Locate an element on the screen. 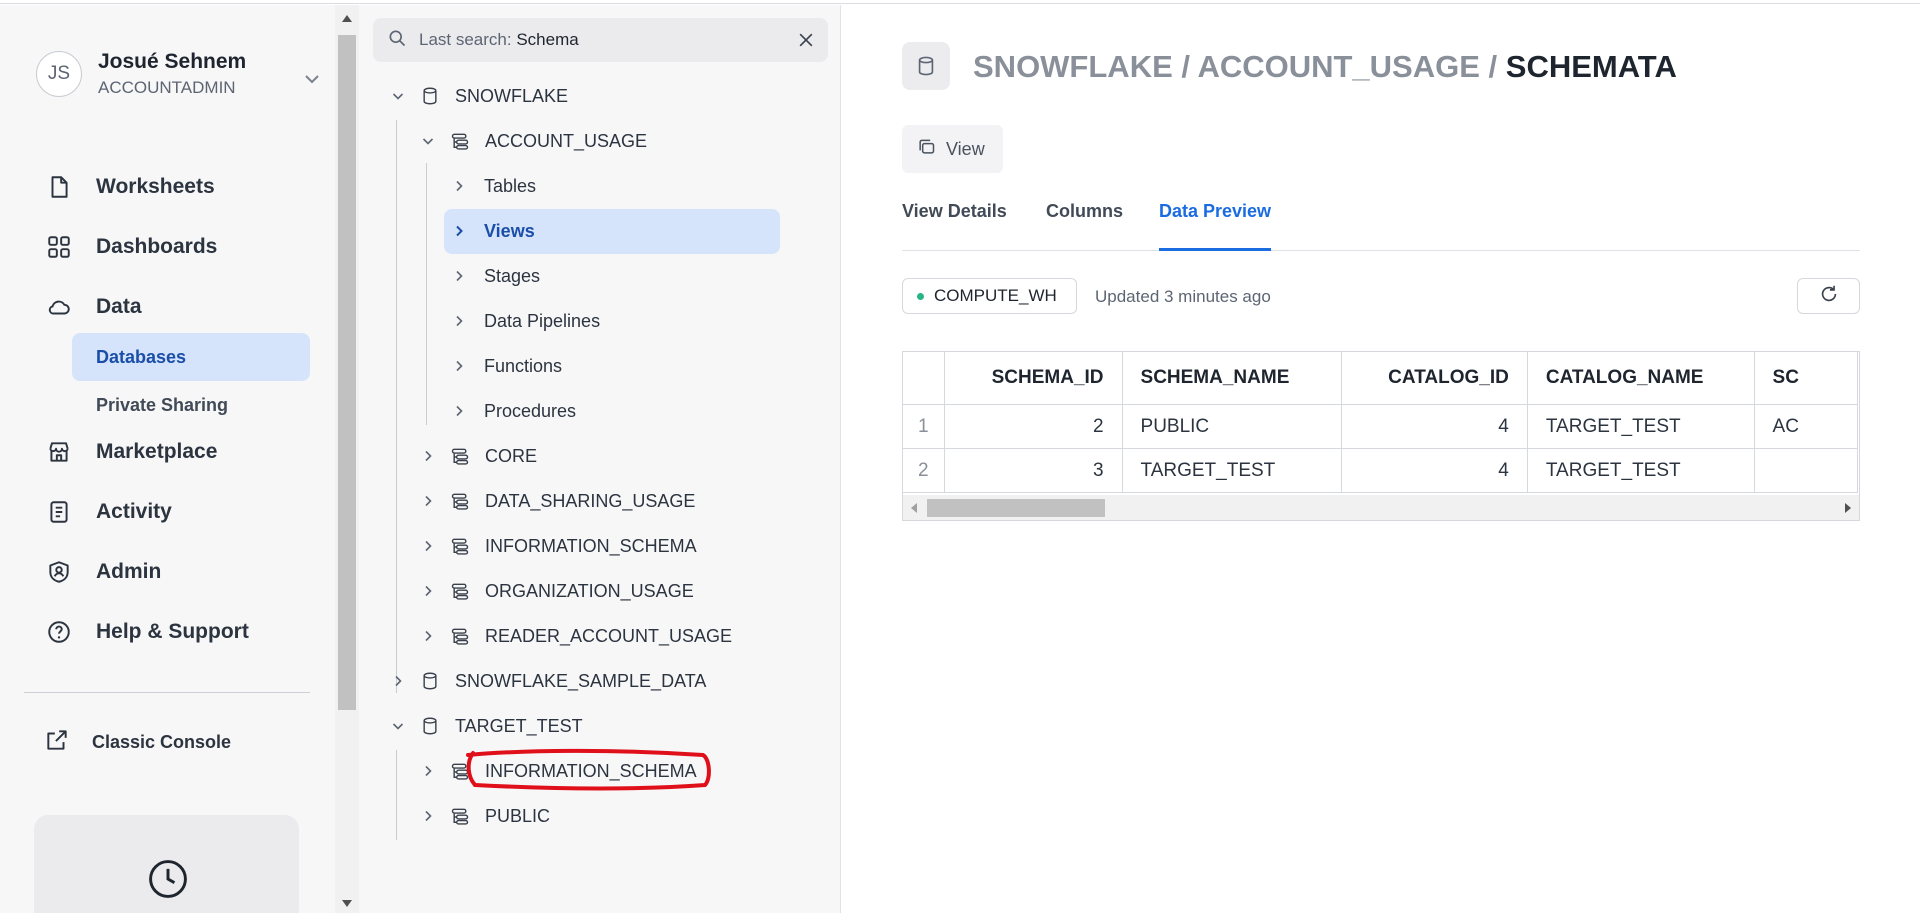  tree-node-snowflake: SNOWFLAKE is located at coordinates (478, 96).